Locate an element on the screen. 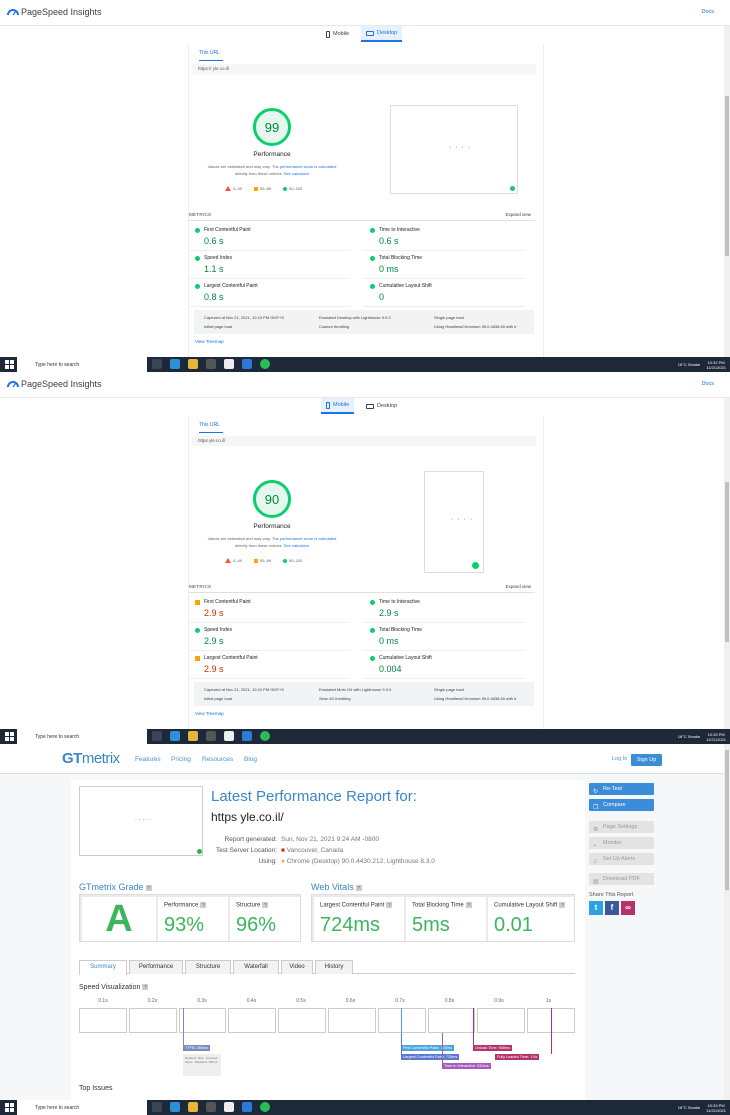 The width and height of the screenshot is (730, 1115). structure-score: Structure? 96% is located at coordinates (265, 919).